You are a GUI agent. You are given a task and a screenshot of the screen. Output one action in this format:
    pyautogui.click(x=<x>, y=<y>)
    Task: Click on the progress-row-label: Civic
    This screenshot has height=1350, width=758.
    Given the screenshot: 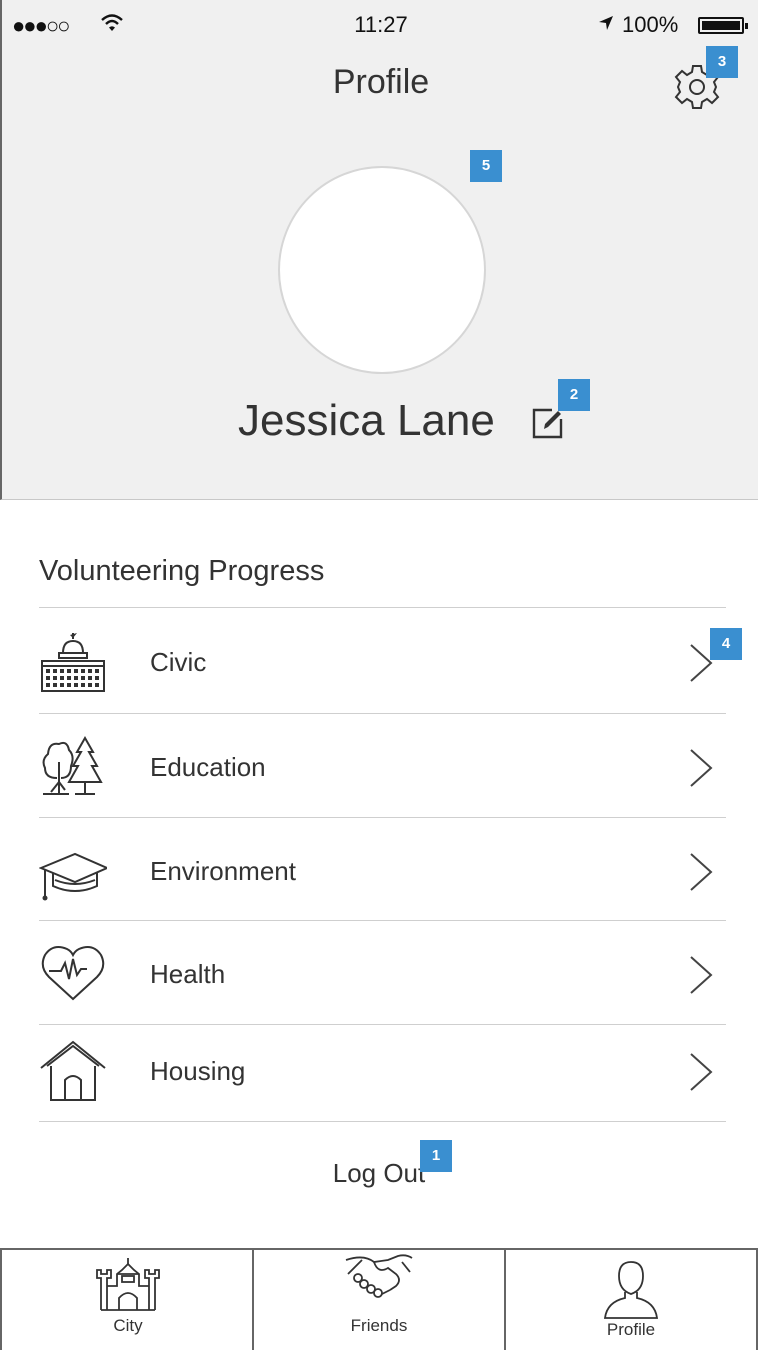 What is the action you would take?
    pyautogui.click(x=178, y=662)
    